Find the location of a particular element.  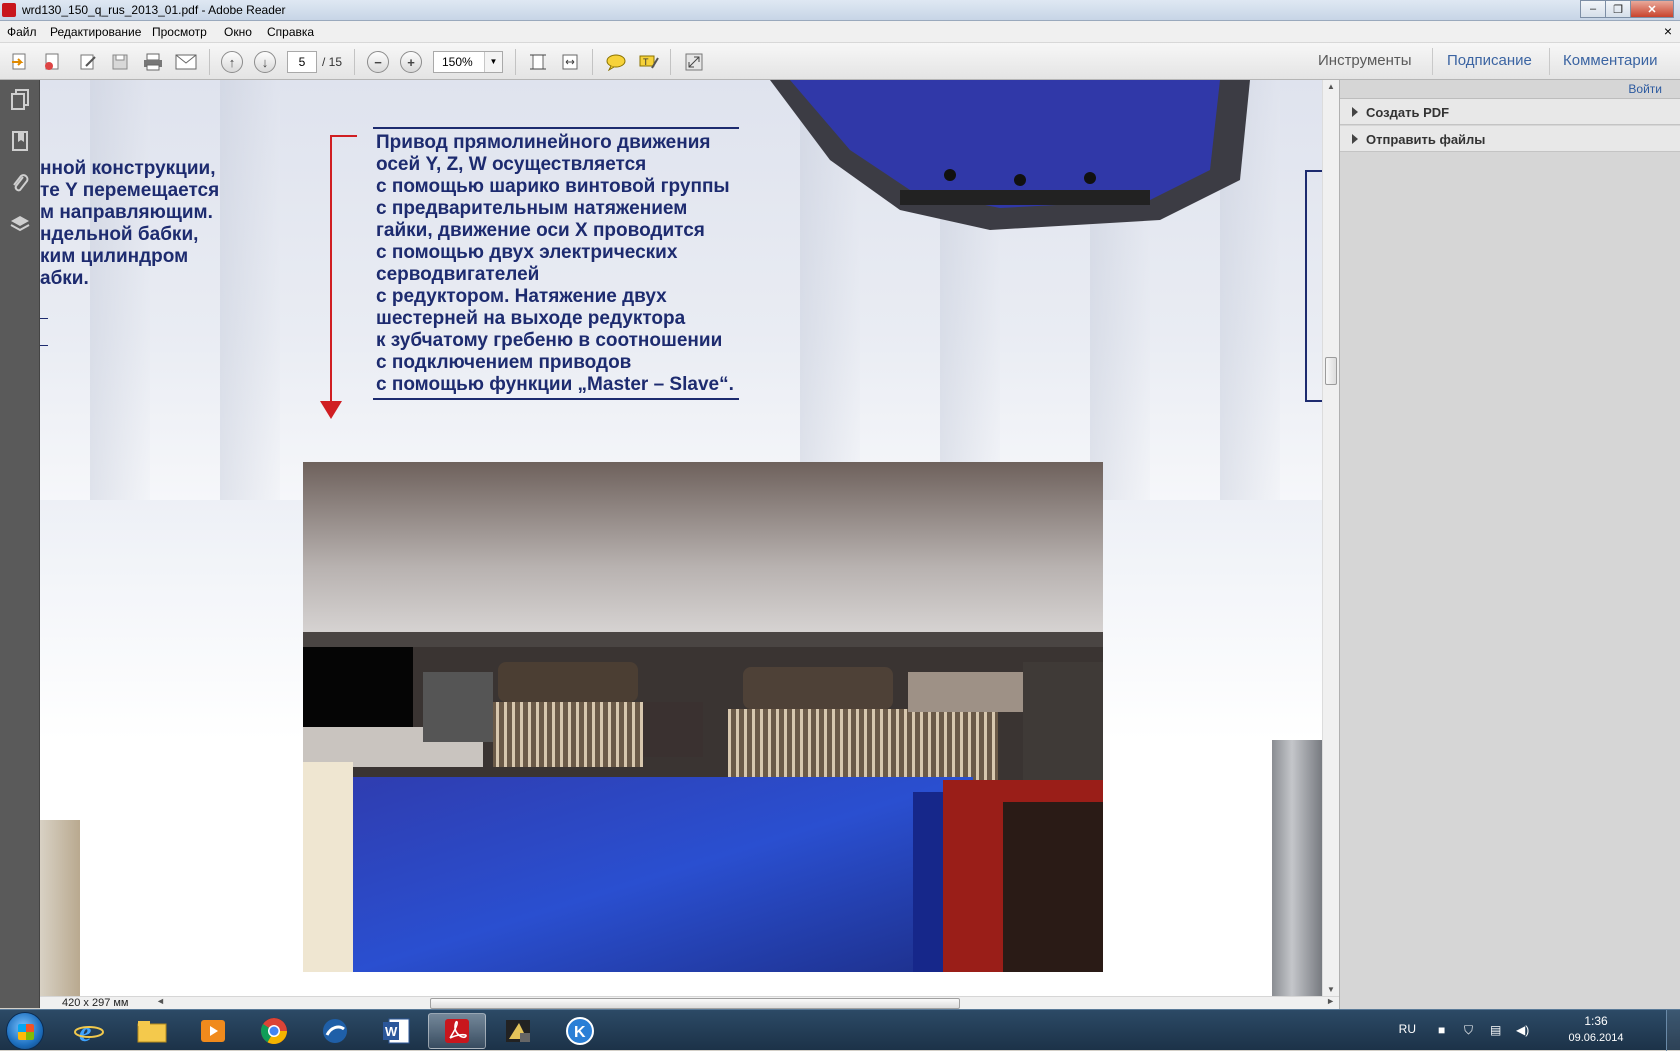

svg-text: T is located at coordinates (646, 62).